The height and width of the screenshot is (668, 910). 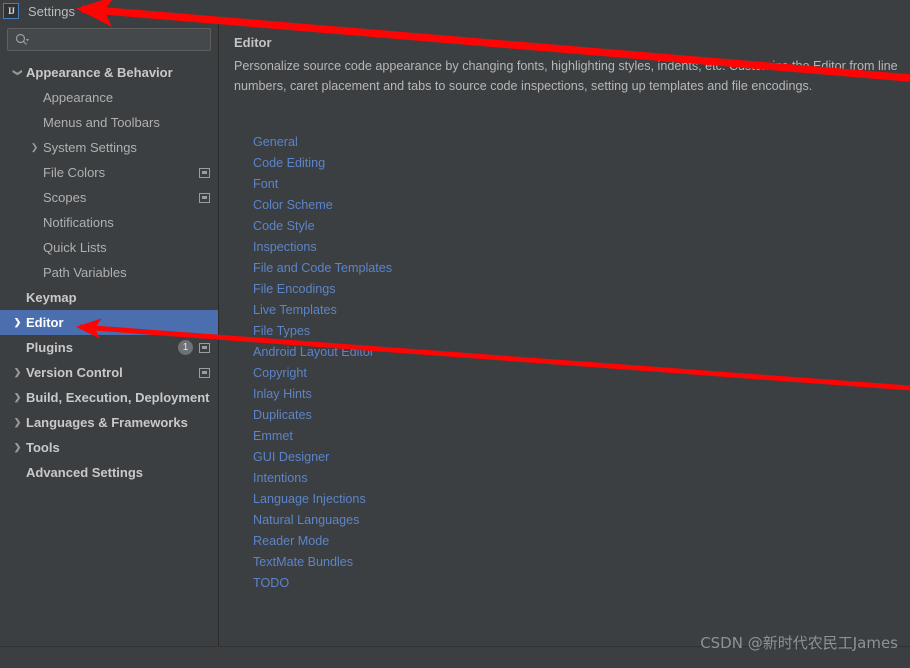 I want to click on sidebar-item-label: Languages & Frameworks, so click(x=107, y=422).